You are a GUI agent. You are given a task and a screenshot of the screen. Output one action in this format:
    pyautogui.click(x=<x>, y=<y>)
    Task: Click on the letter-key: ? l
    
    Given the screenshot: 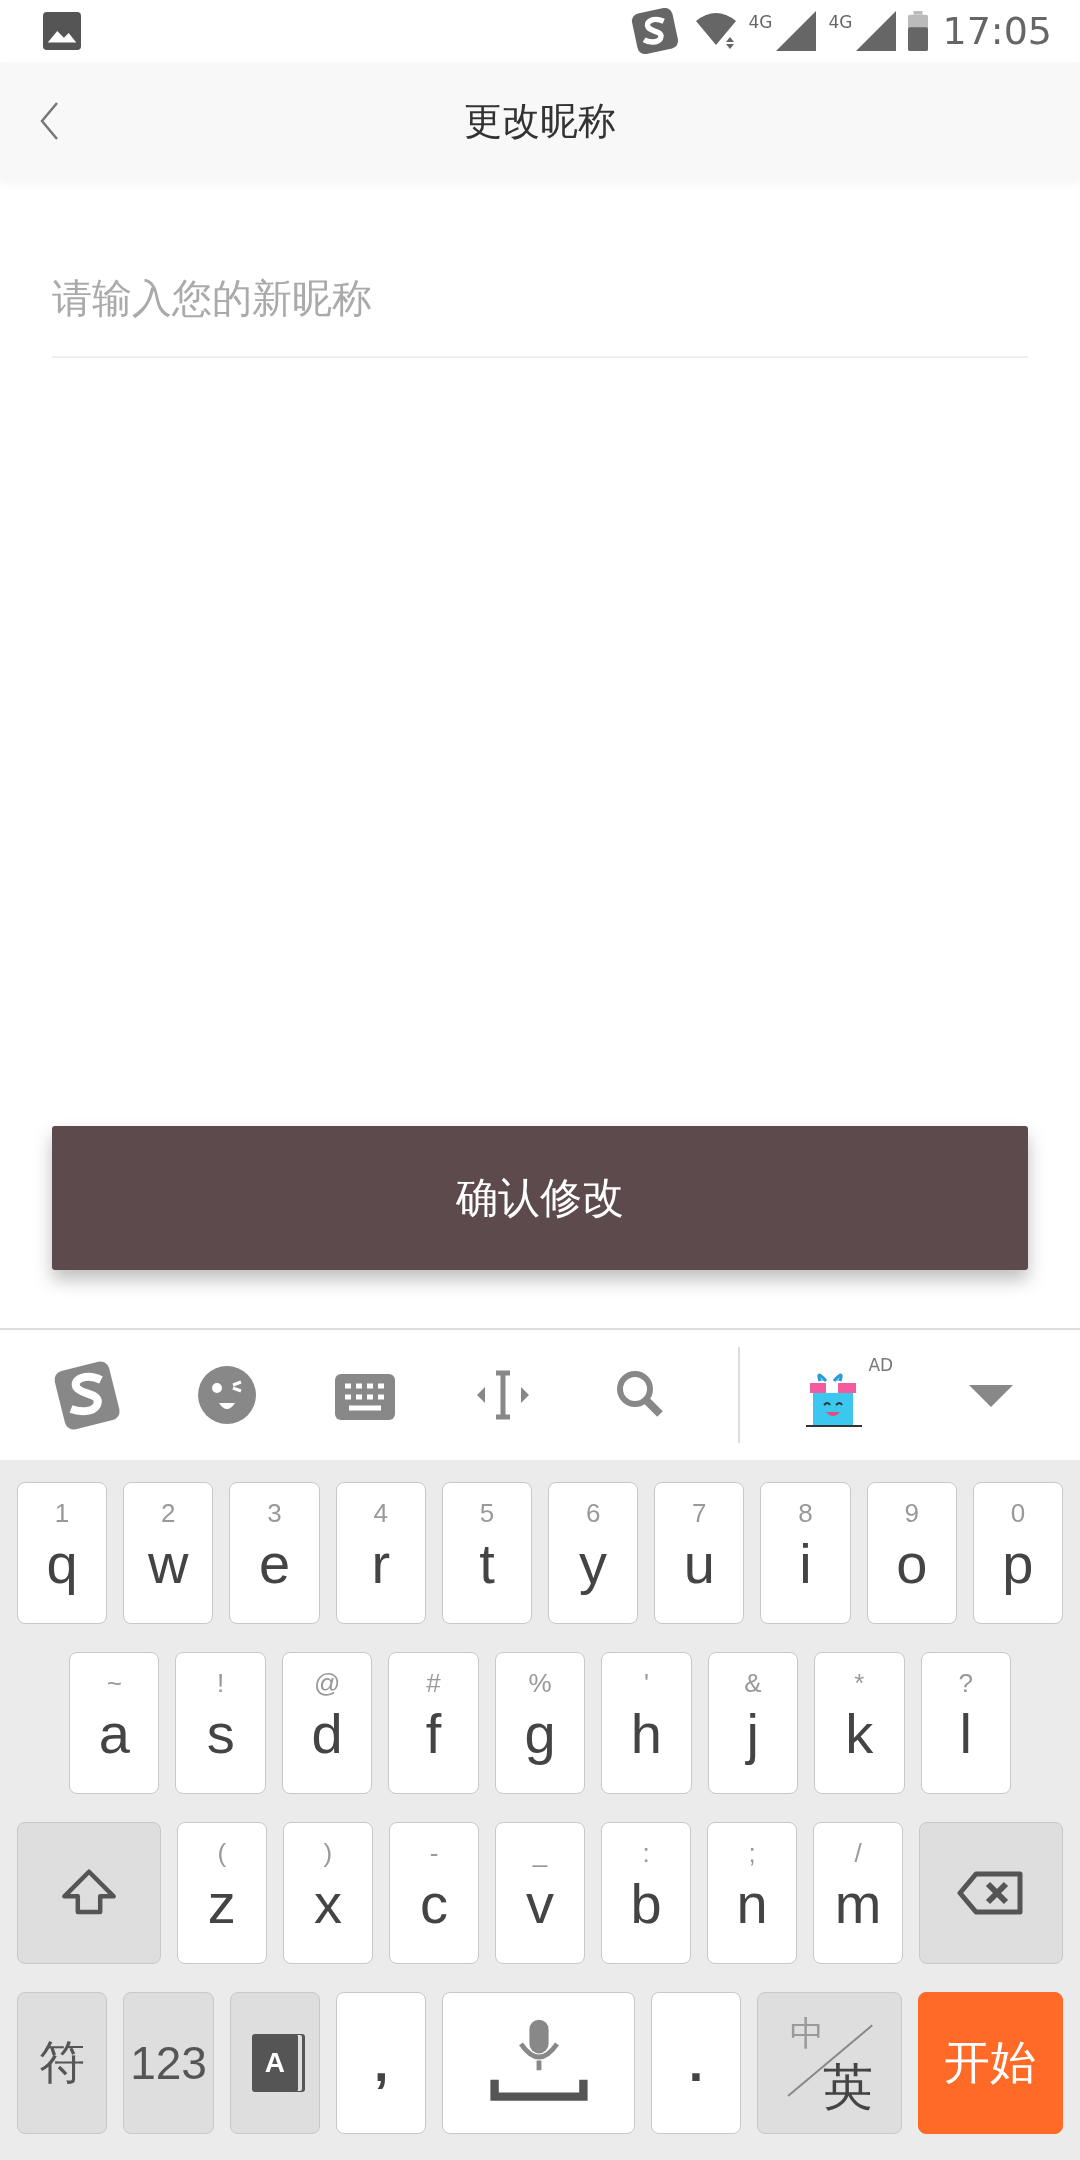 What is the action you would take?
    pyautogui.click(x=965, y=1723)
    